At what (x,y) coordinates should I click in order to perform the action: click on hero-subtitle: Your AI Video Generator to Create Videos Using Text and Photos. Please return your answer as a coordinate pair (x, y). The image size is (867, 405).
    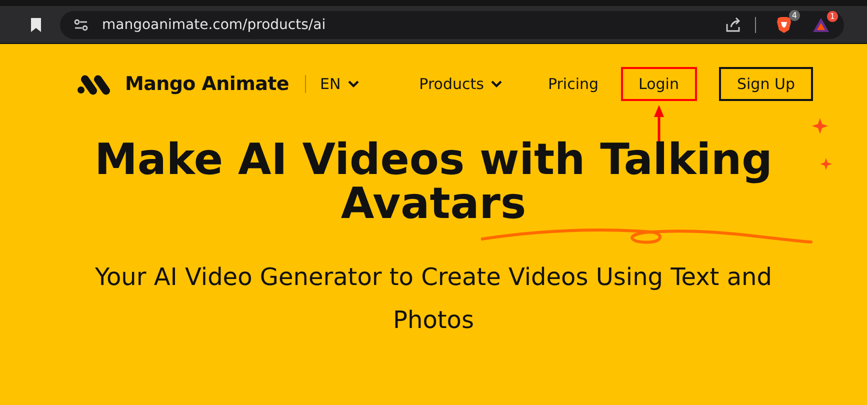
    Looking at the image, I should click on (433, 299).